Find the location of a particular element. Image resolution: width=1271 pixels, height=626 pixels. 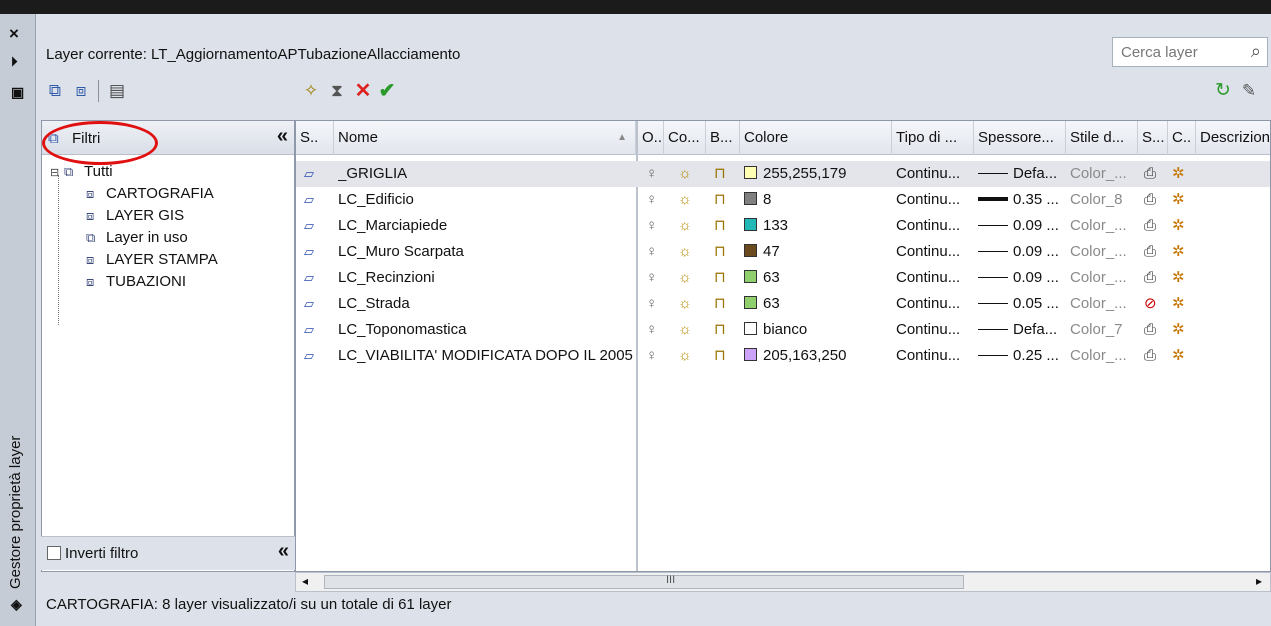

search-layer-input: Cerca layer ⌕ is located at coordinates (1190, 52).